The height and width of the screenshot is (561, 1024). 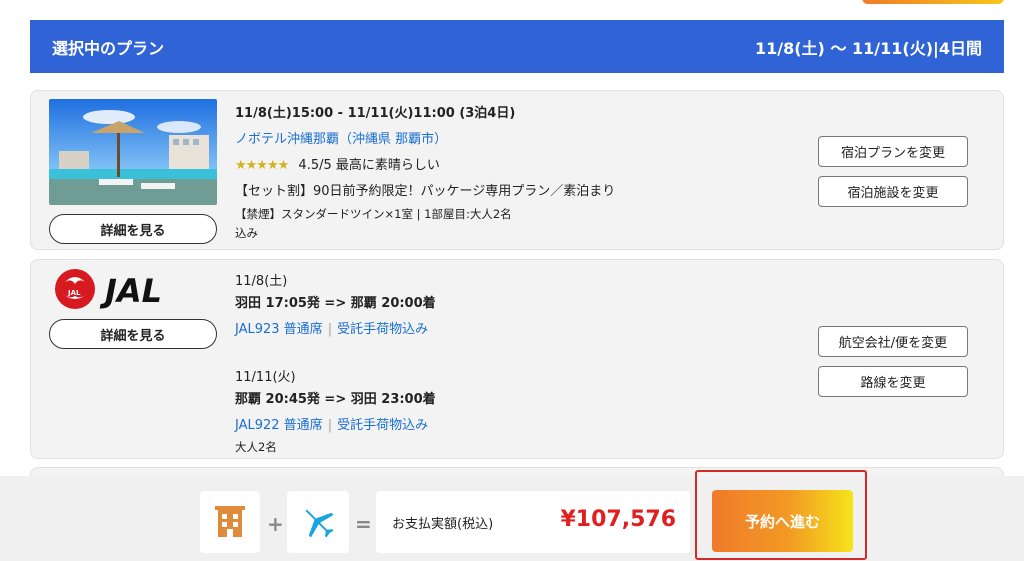 What do you see at coordinates (893, 191) in the screenshot?
I see `change-hotel-facility-button: 宿泊施設を変更` at bounding box center [893, 191].